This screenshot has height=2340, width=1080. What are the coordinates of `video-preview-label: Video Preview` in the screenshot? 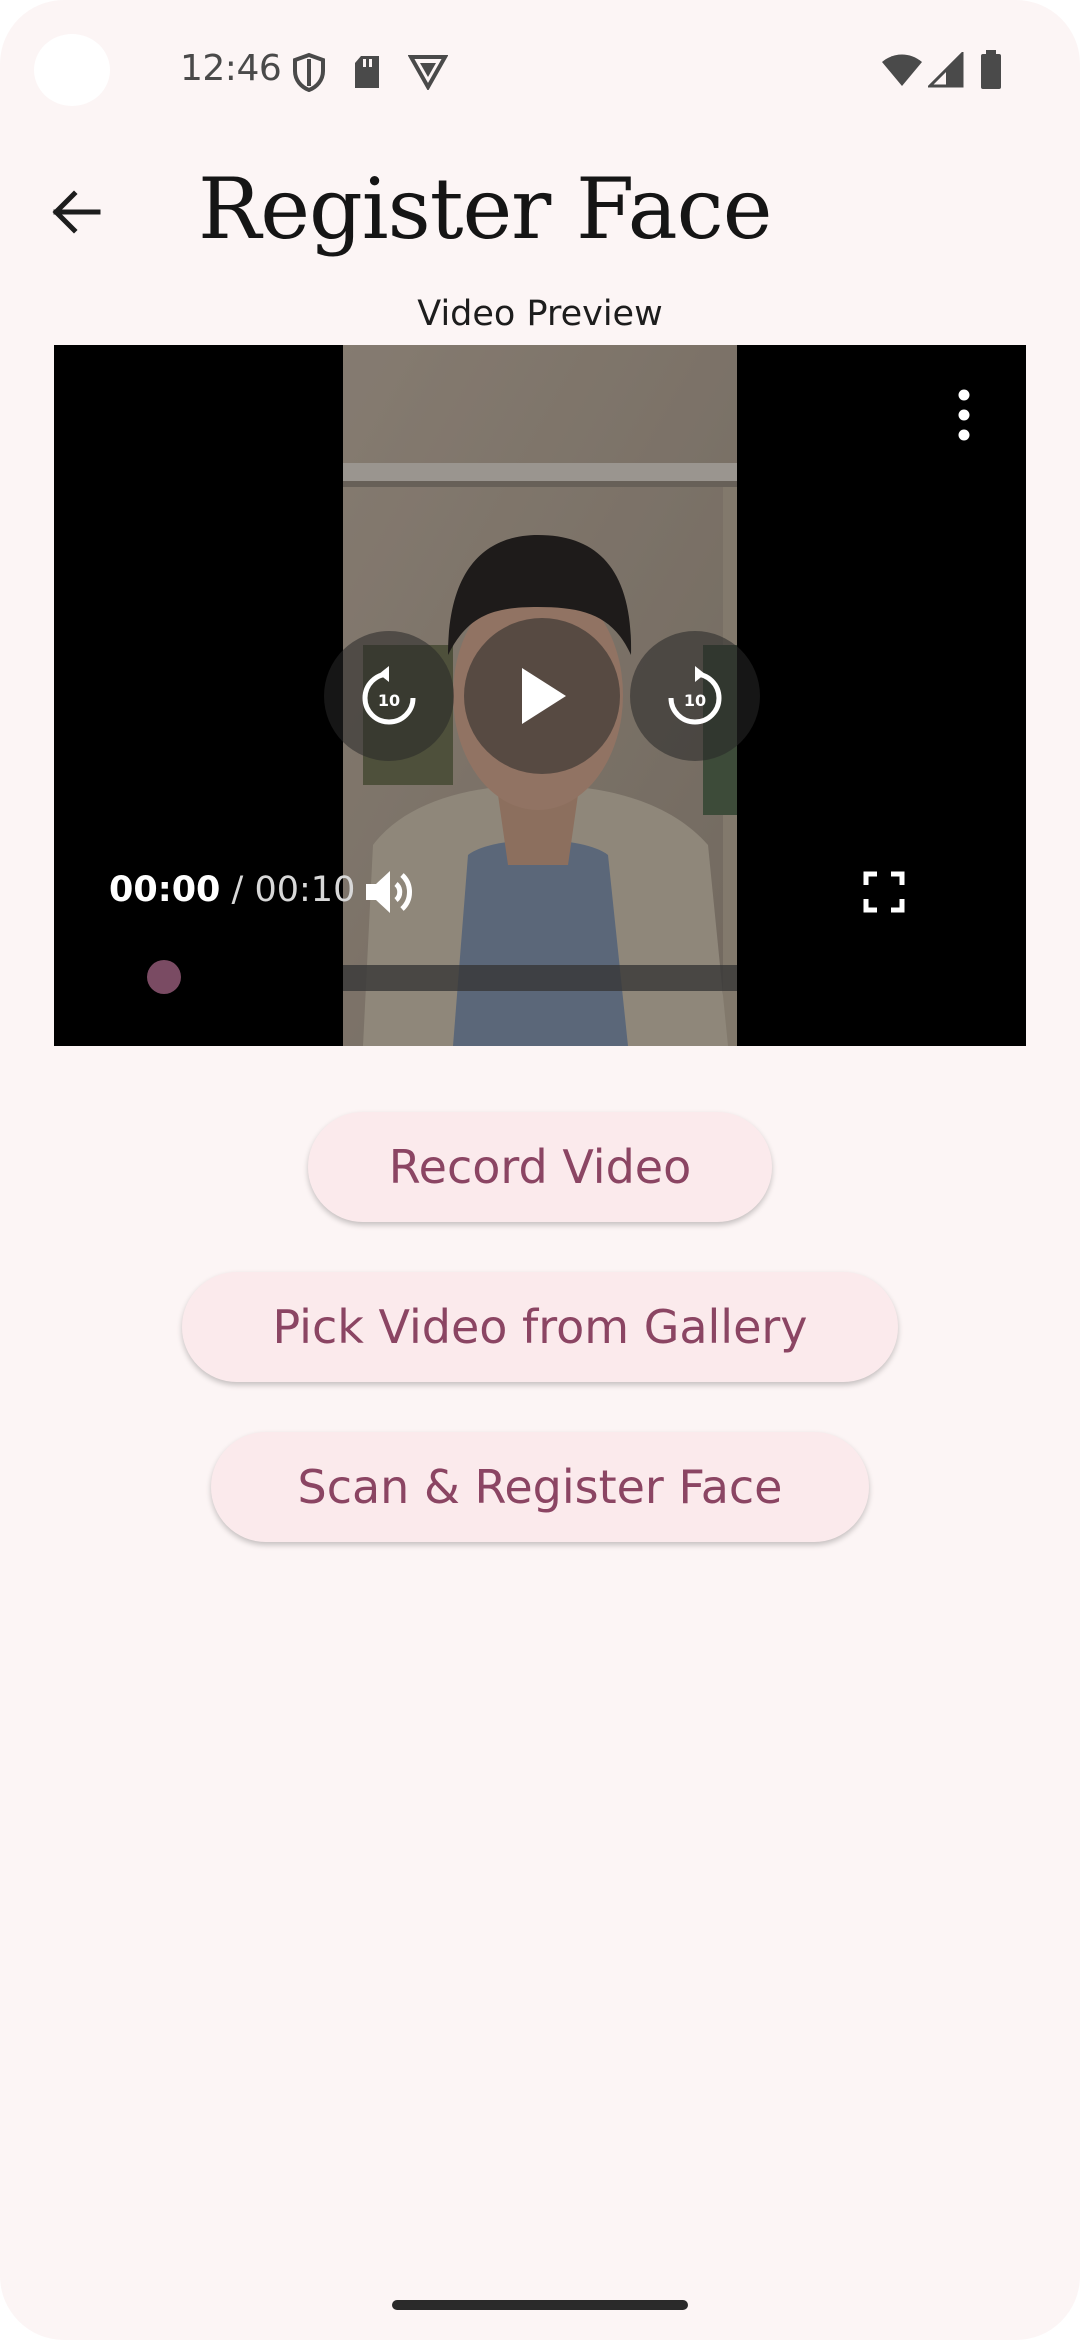 It's located at (540, 314).